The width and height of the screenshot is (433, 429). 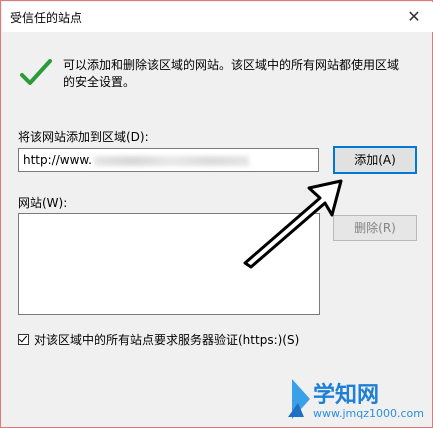 I want to click on watermark-url: www.jmqz1000.com, so click(x=368, y=413).